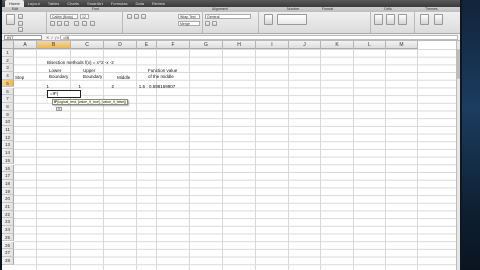 This screenshot has width=480, height=270. Describe the element at coordinates (8, 53) in the screenshot. I see `row-header-1: 1` at that location.